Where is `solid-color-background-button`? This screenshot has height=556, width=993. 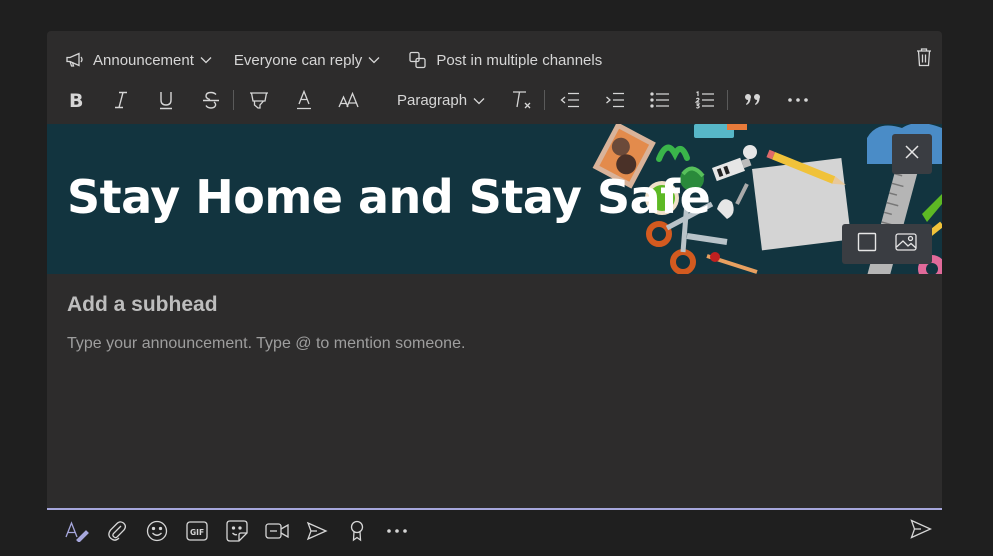
solid-color-background-button is located at coordinates (867, 244).